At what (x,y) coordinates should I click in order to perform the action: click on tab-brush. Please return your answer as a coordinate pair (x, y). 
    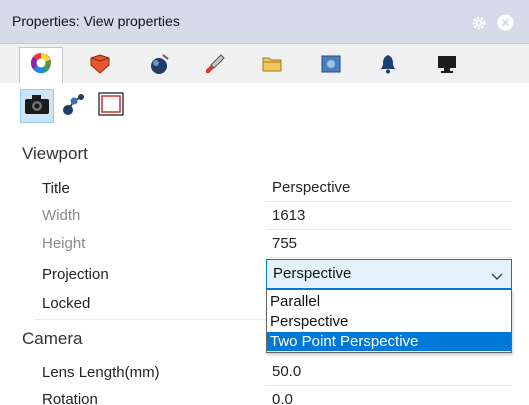
    Looking at the image, I should click on (215, 66).